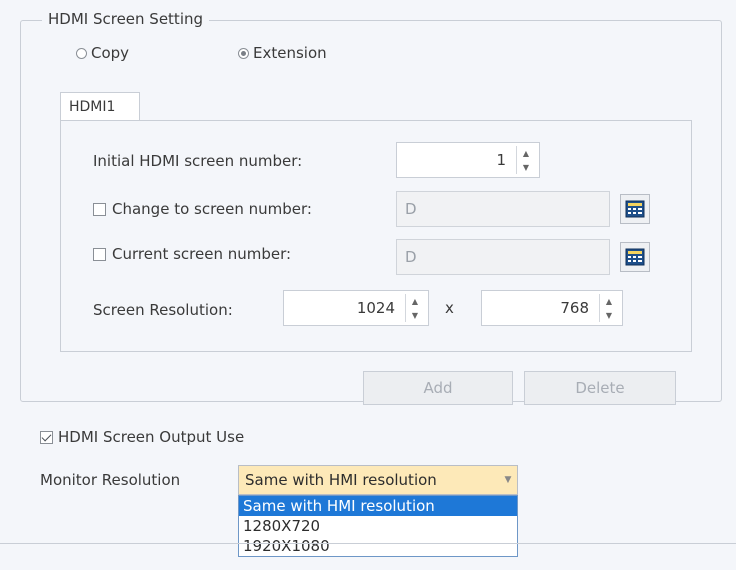 This screenshot has height=570, width=736. I want to click on change-screen-field: D, so click(503, 209).